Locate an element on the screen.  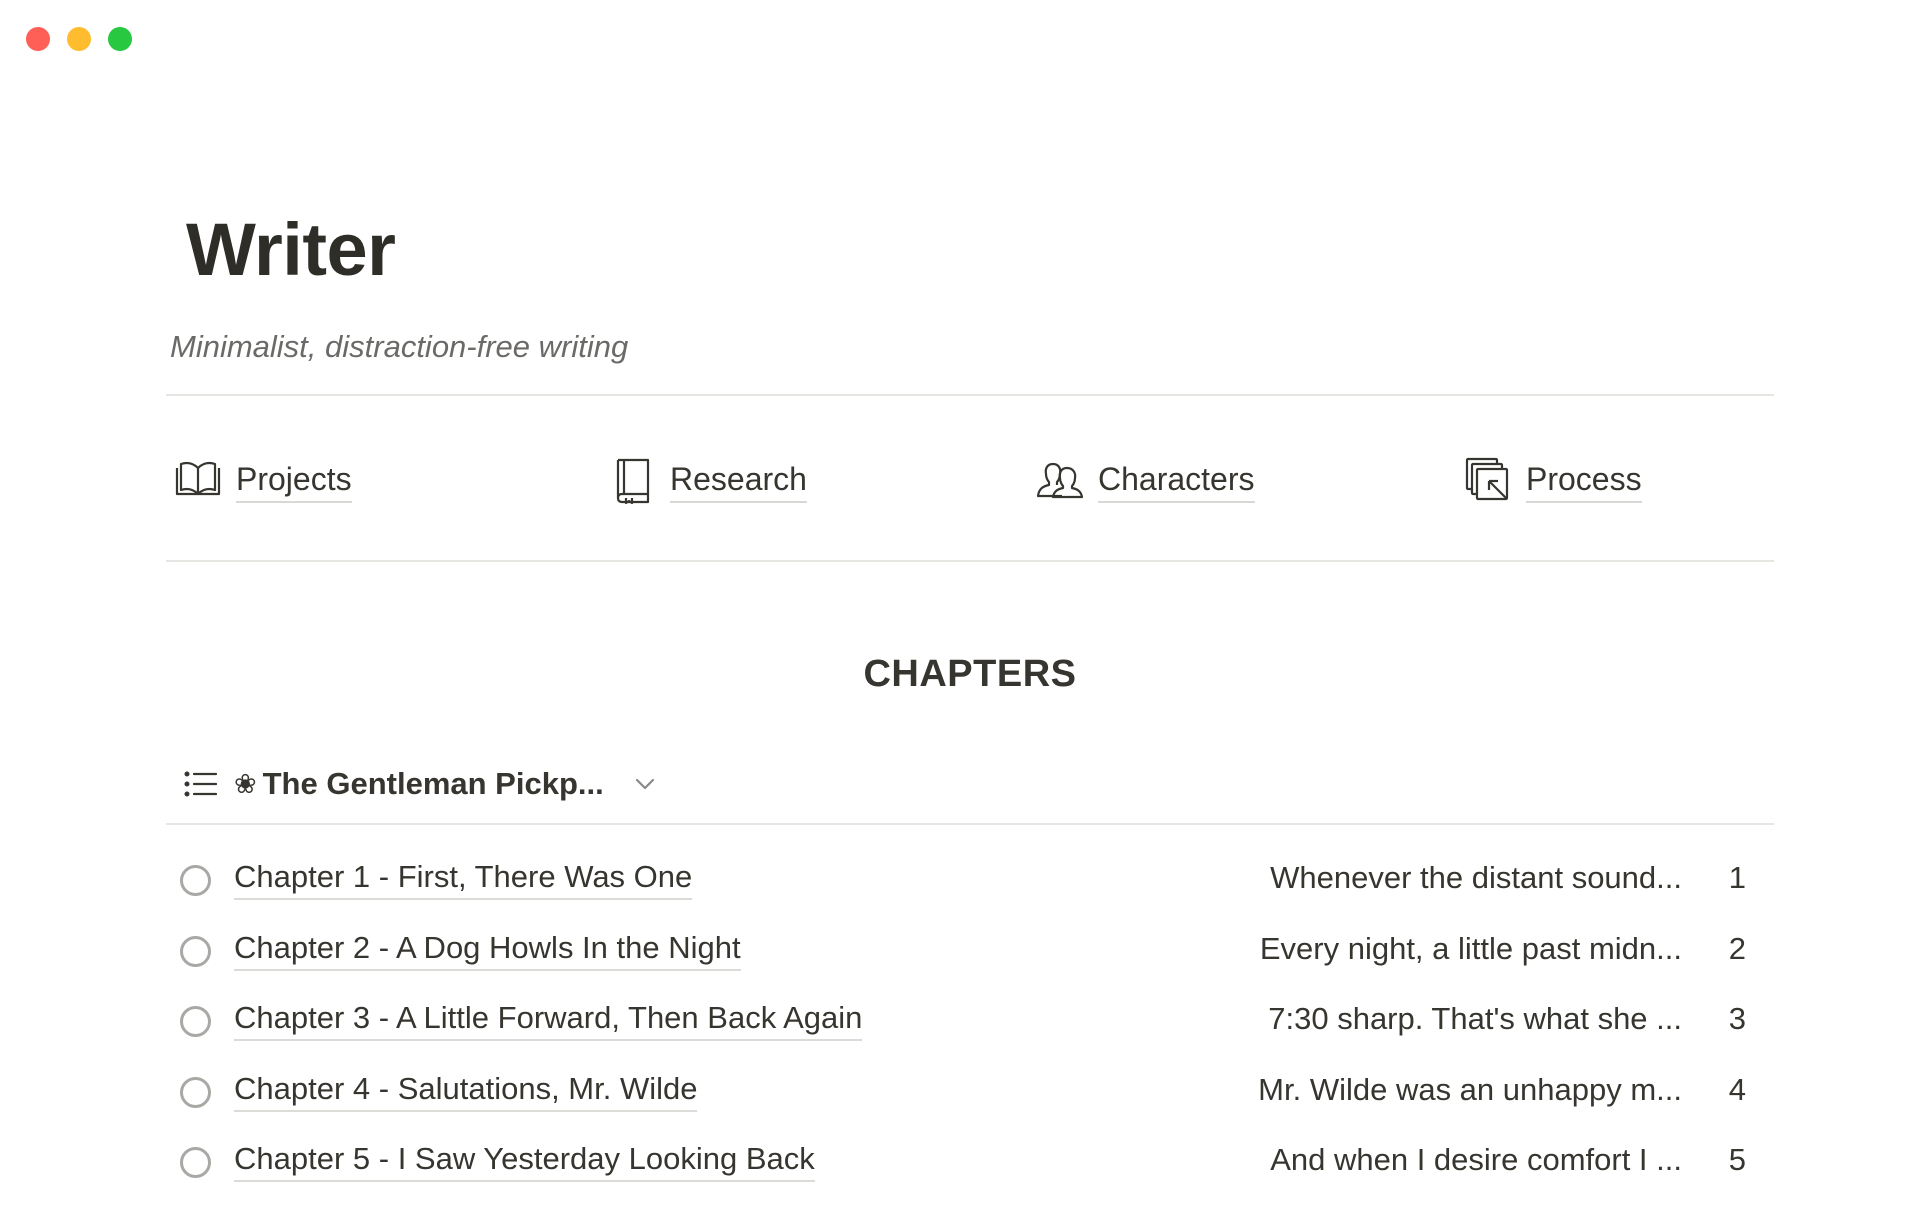
nav-label-projects: Projects is located at coordinates (294, 480).